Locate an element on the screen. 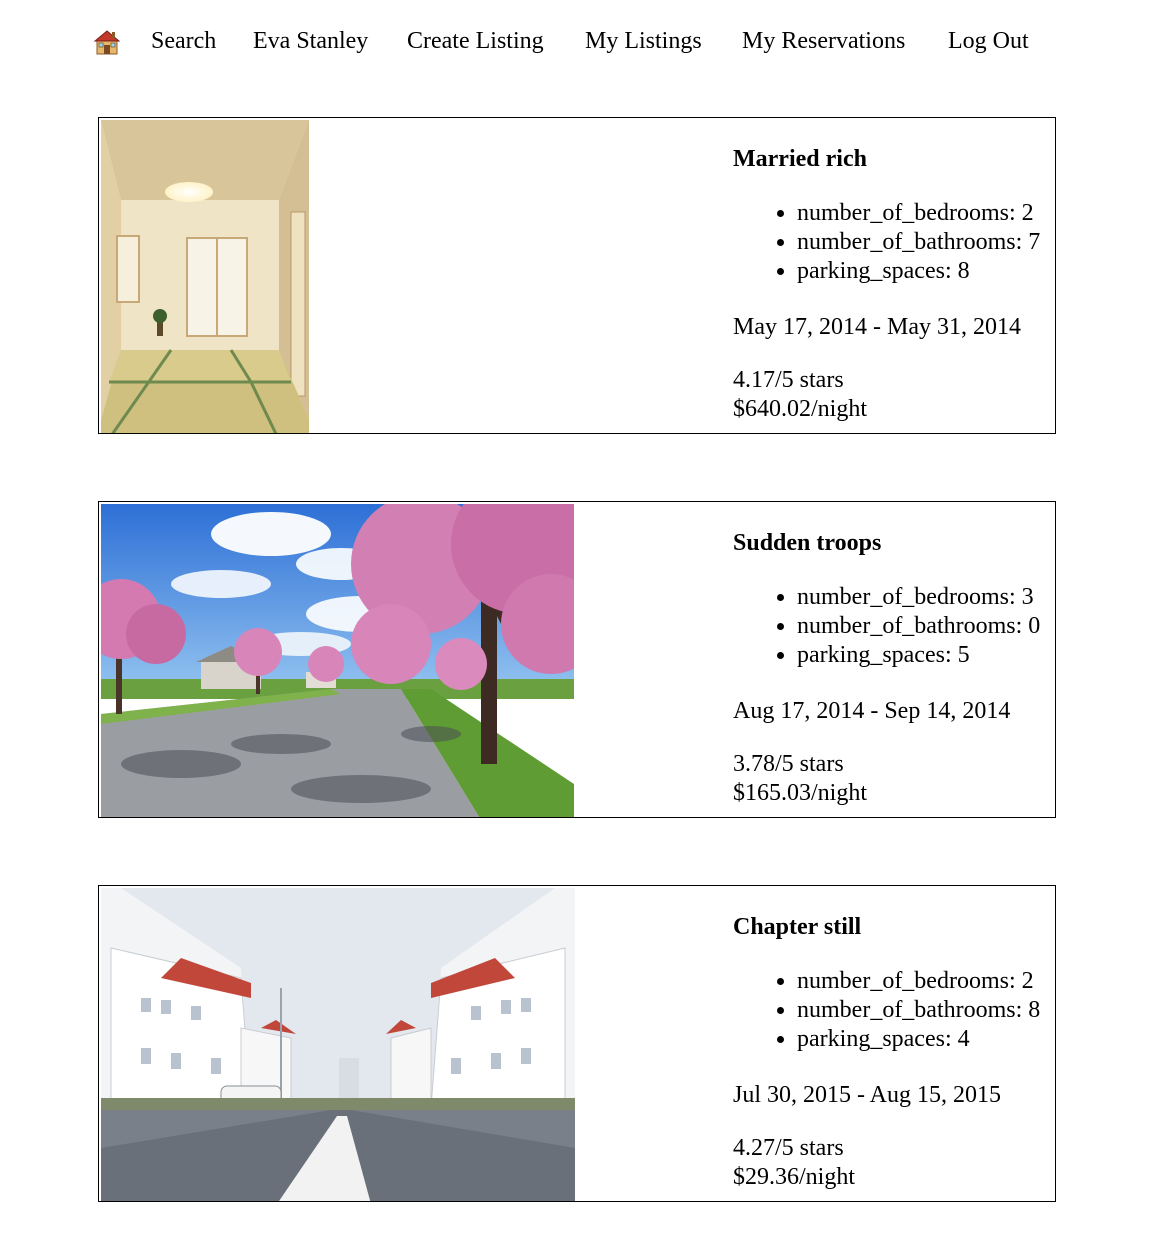 The image size is (1154, 1250). listing-price: $29.36/night is located at coordinates (794, 1177).